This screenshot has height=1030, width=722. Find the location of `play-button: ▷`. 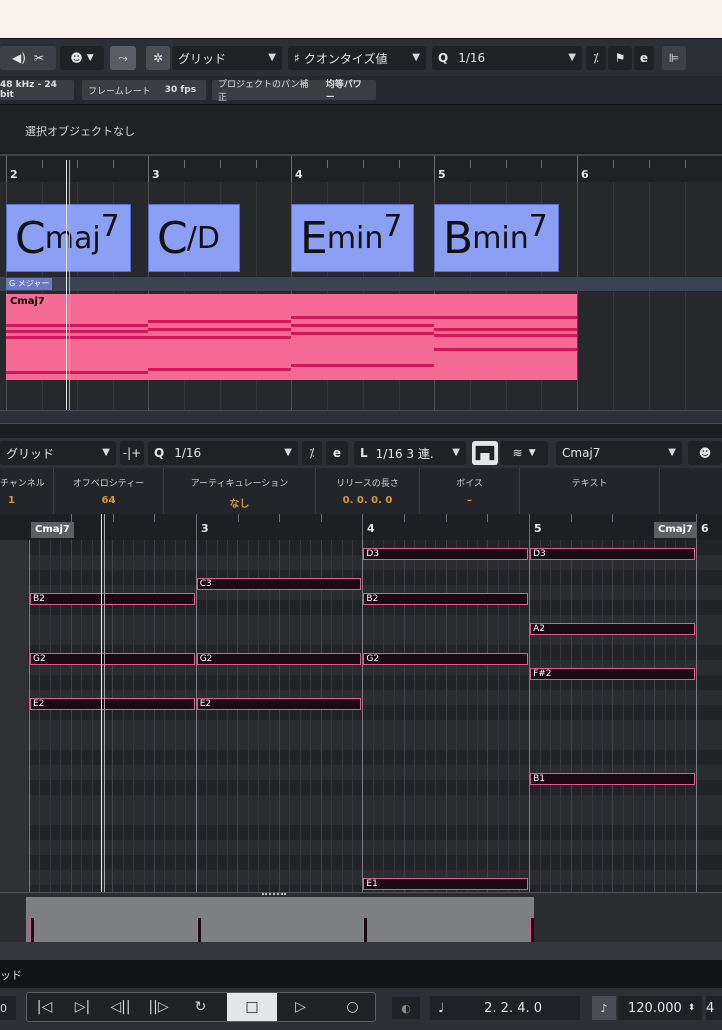

play-button: ▷ is located at coordinates (300, 1007).